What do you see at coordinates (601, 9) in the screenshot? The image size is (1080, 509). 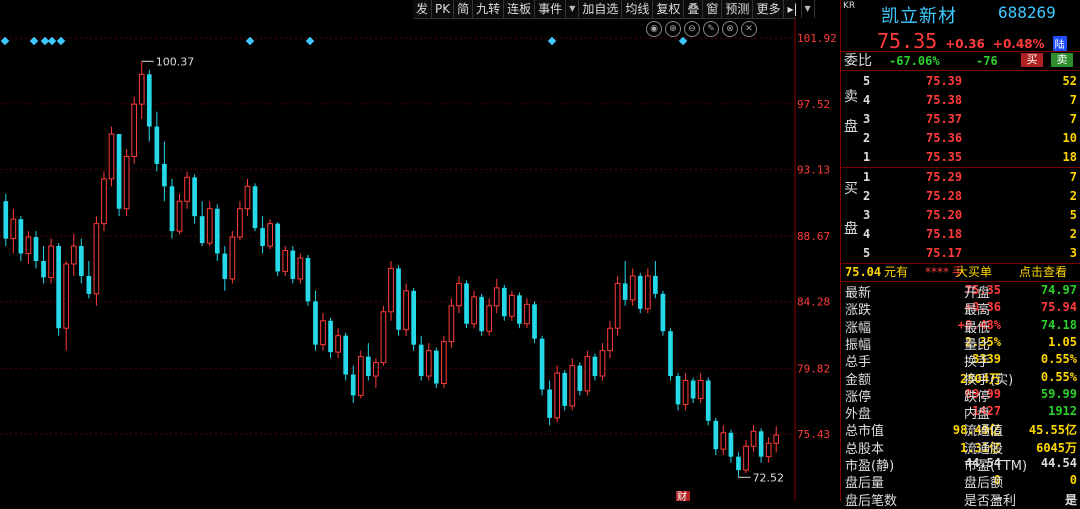 I see `toolbar-item-6: 加自选` at bounding box center [601, 9].